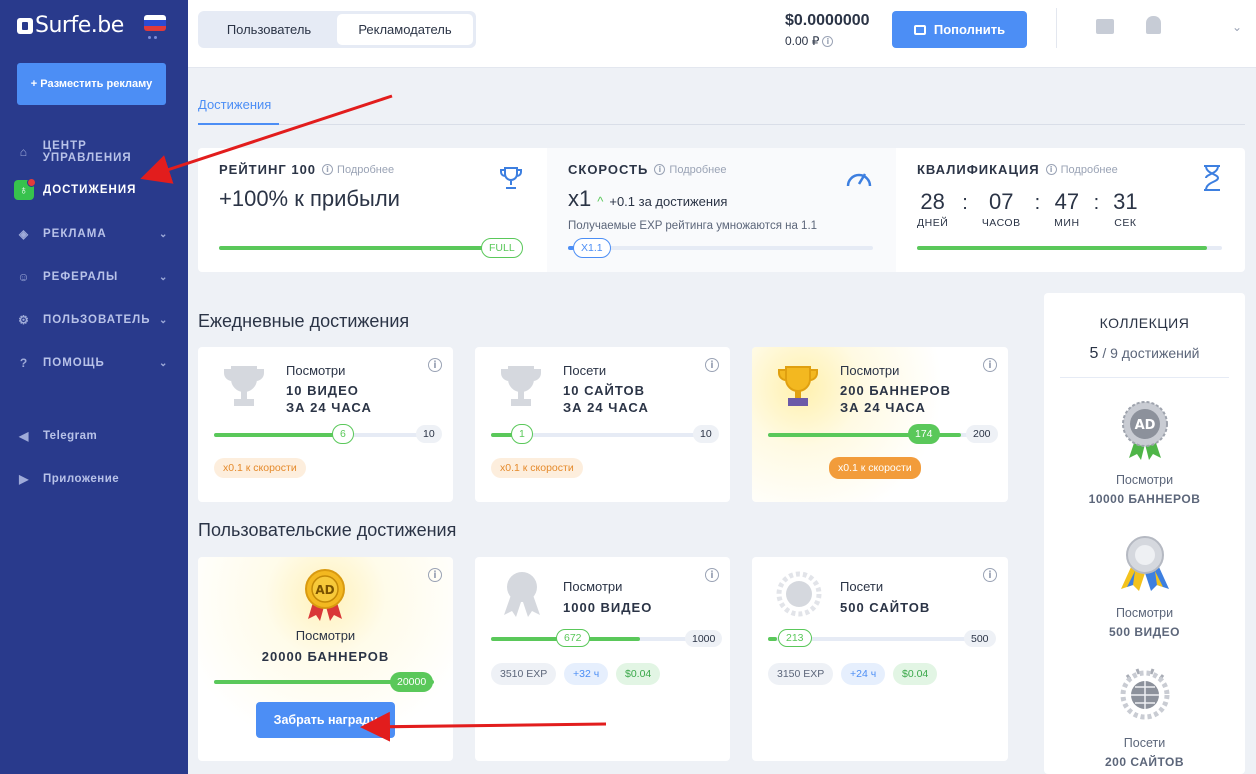 This screenshot has height=774, width=1256. Describe the element at coordinates (75, 234) in the screenshot. I see `sidebar-item-label: РЕКЛАМА` at that location.